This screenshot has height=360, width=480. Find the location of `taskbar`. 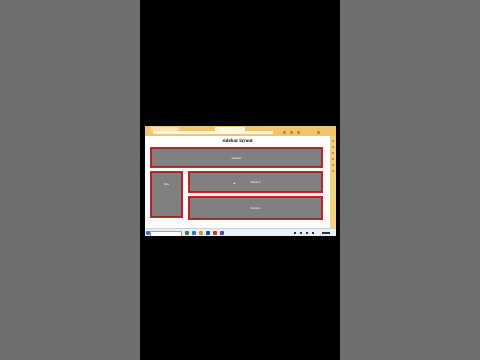

taskbar is located at coordinates (240, 232).